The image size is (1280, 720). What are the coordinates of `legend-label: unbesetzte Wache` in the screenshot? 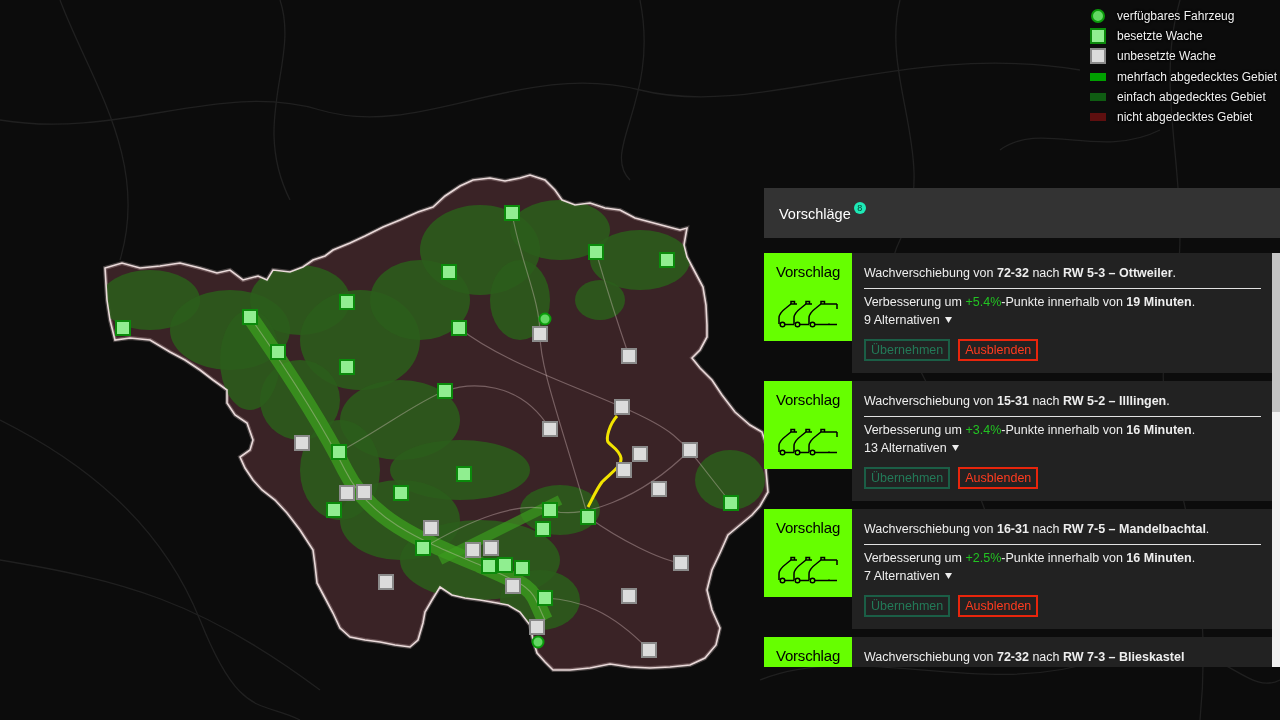 It's located at (1166, 56).